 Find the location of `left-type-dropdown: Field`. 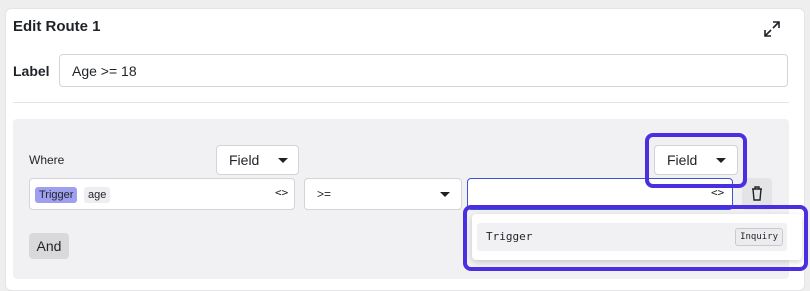

left-type-dropdown: Field is located at coordinates (257, 160).